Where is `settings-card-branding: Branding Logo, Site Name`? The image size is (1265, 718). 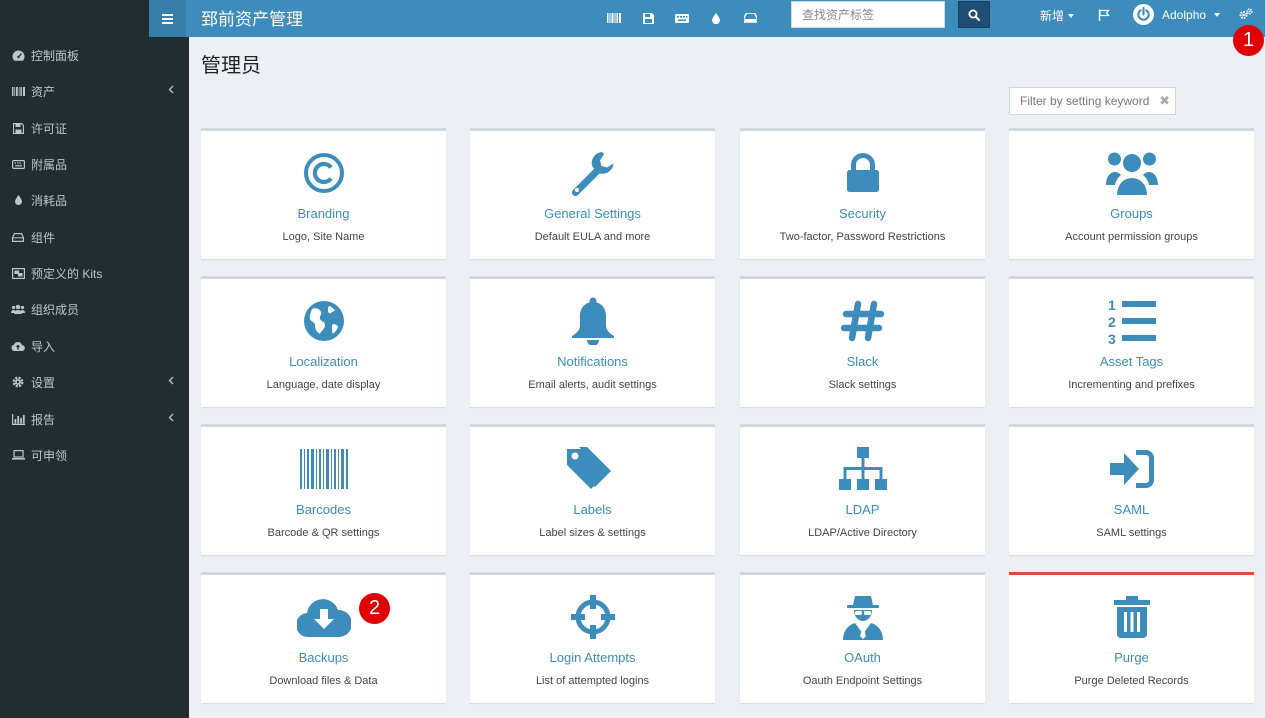 settings-card-branding: Branding Logo, Site Name is located at coordinates (323, 193).